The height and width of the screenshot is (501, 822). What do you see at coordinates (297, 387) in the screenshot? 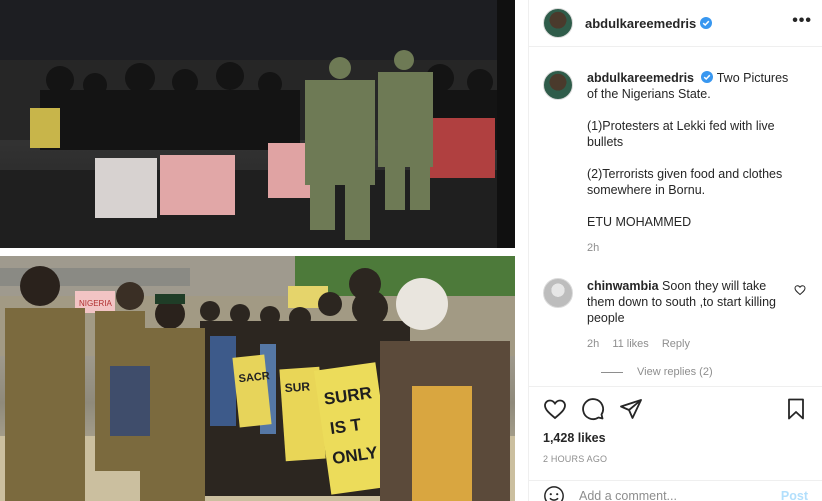
I see `sign-mid2-text: SUR` at bounding box center [297, 387].